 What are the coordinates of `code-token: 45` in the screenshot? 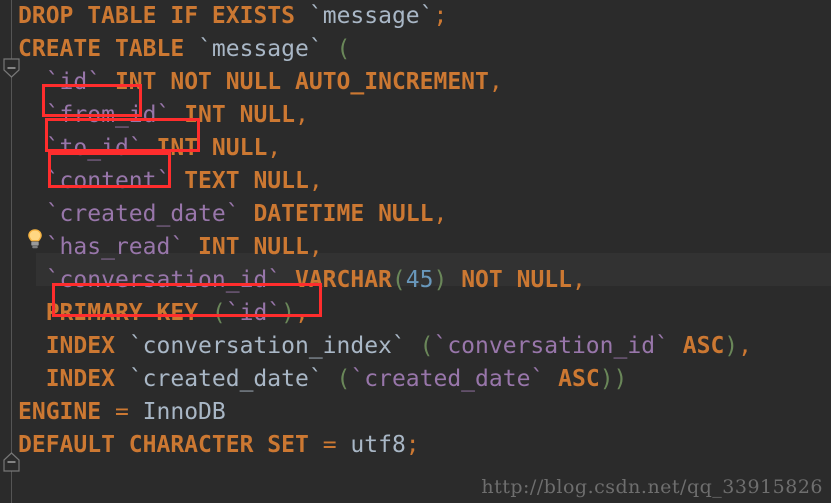 It's located at (419, 280).